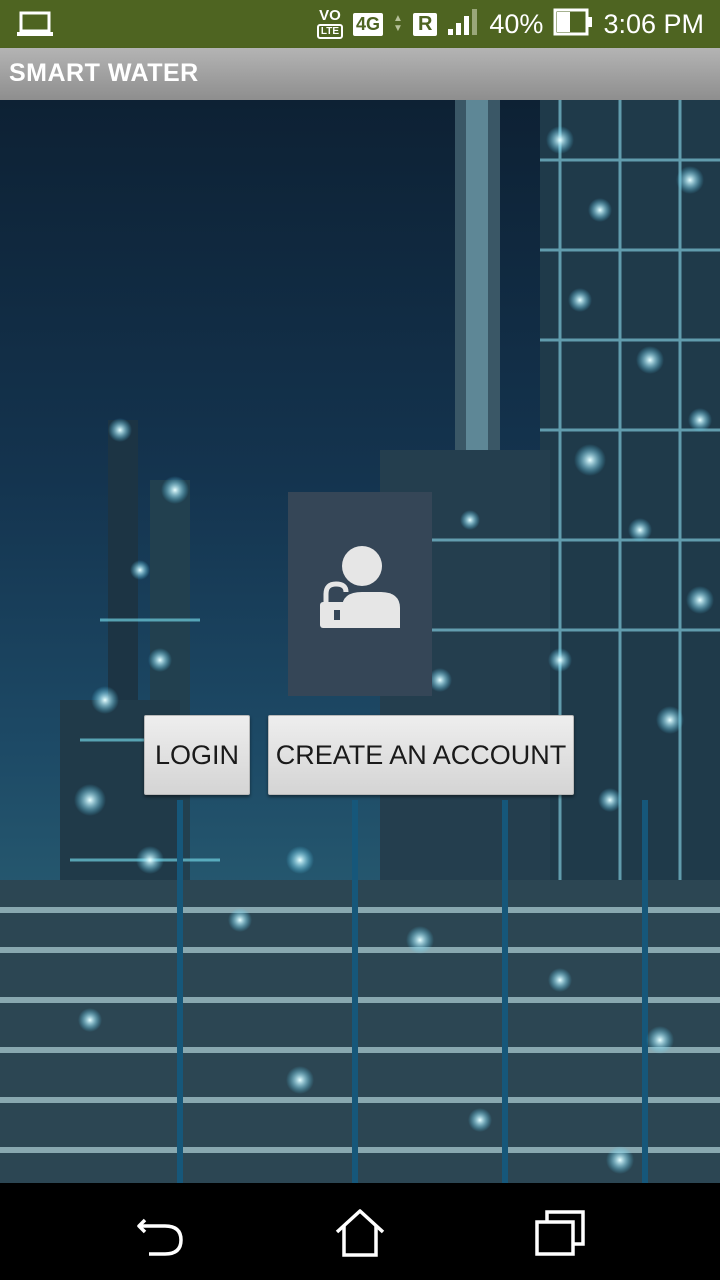  What do you see at coordinates (653, 23) in the screenshot?
I see `clock: 3:06 PM` at bounding box center [653, 23].